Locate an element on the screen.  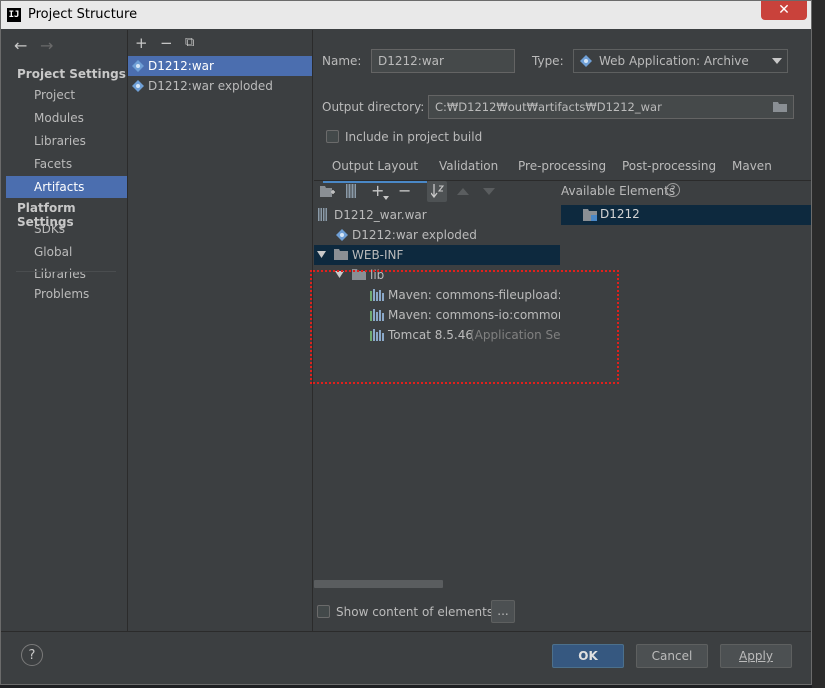
output-layout-toolbar: + − is located at coordinates (437, 192).